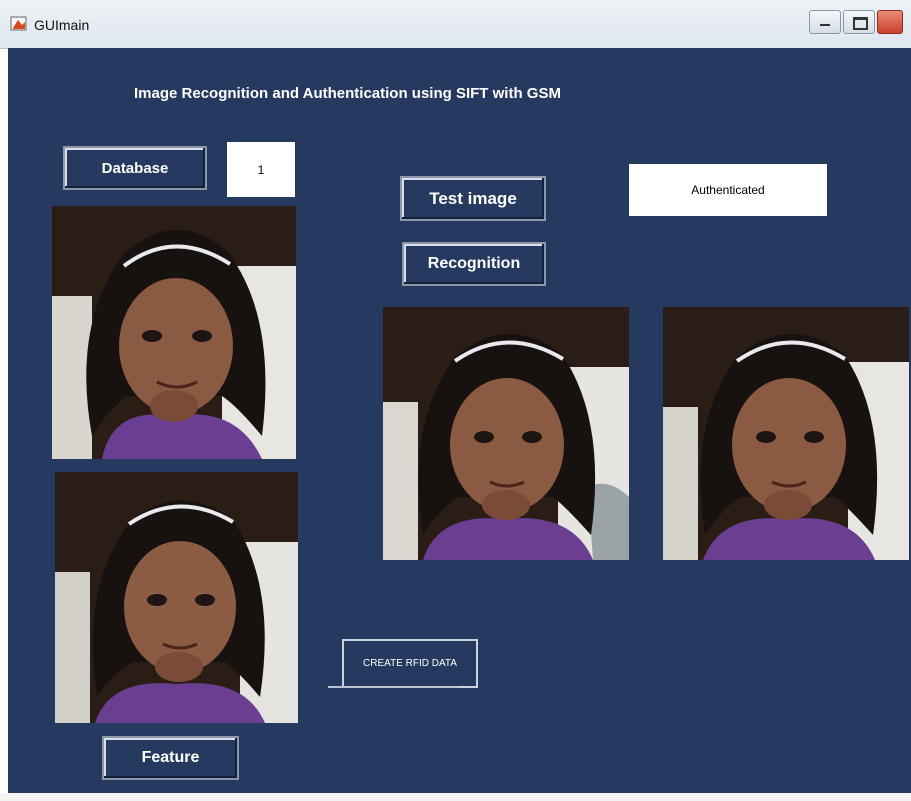  What do you see at coordinates (18, 23) in the screenshot?
I see `matlab-figure-icon` at bounding box center [18, 23].